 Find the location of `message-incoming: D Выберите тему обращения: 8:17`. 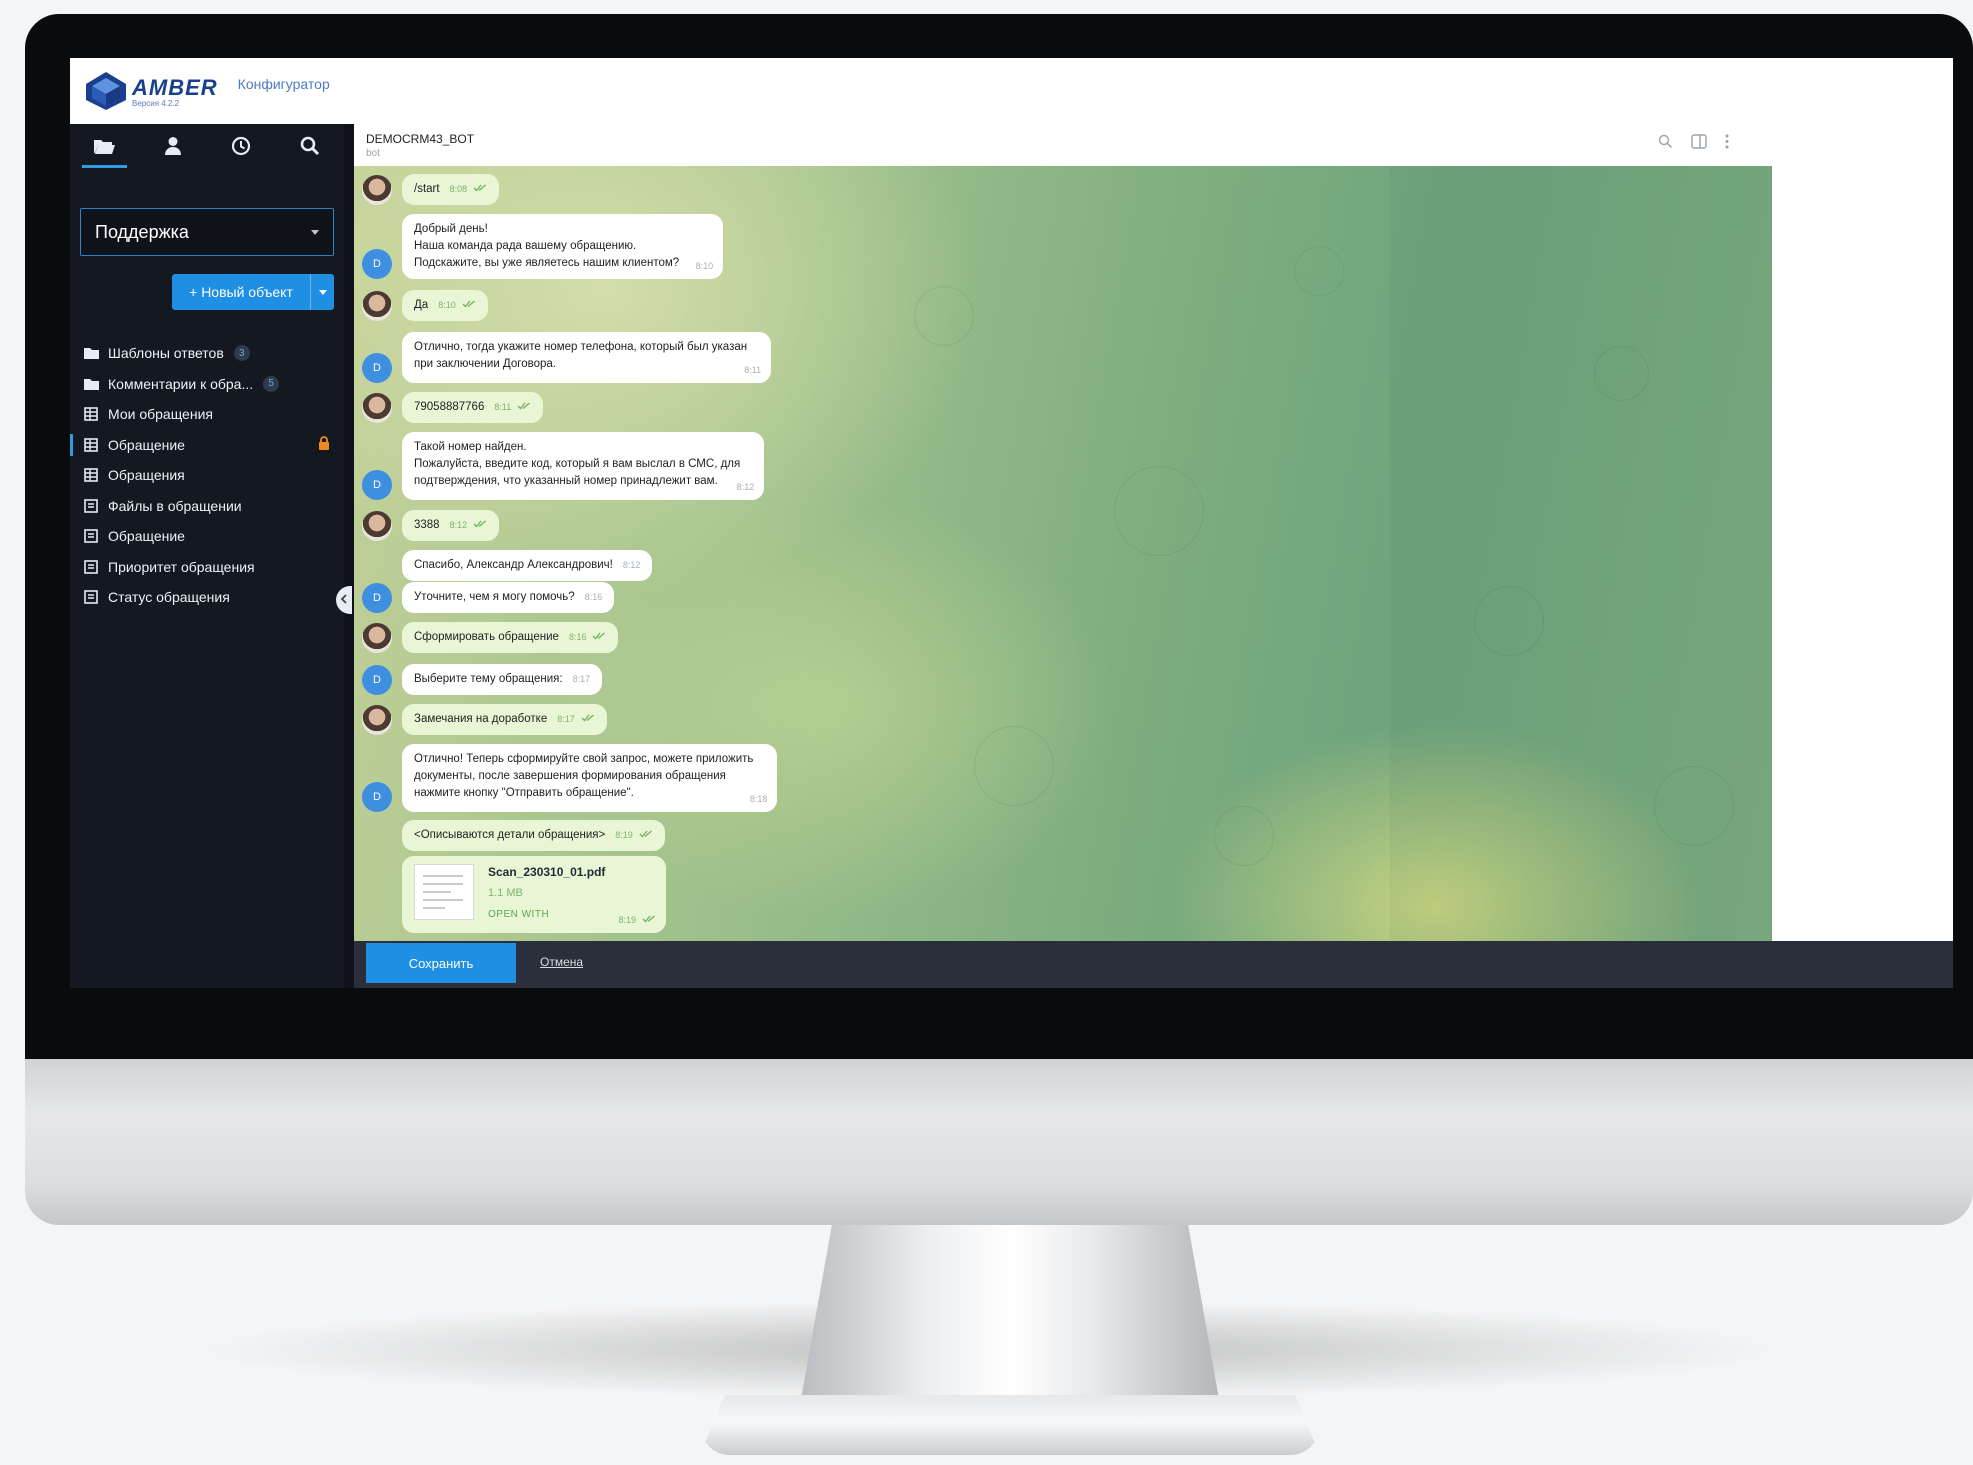

message-incoming: D Выберите тему обращения: 8:17 is located at coordinates (482, 679).